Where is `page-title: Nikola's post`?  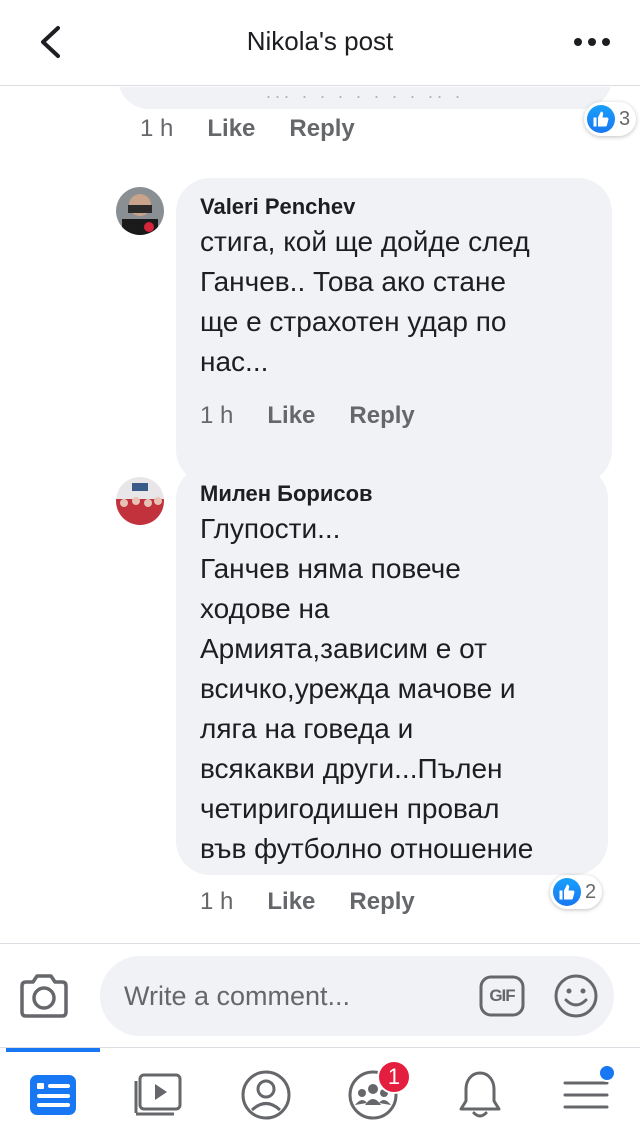
page-title: Nikola's post is located at coordinates (320, 41).